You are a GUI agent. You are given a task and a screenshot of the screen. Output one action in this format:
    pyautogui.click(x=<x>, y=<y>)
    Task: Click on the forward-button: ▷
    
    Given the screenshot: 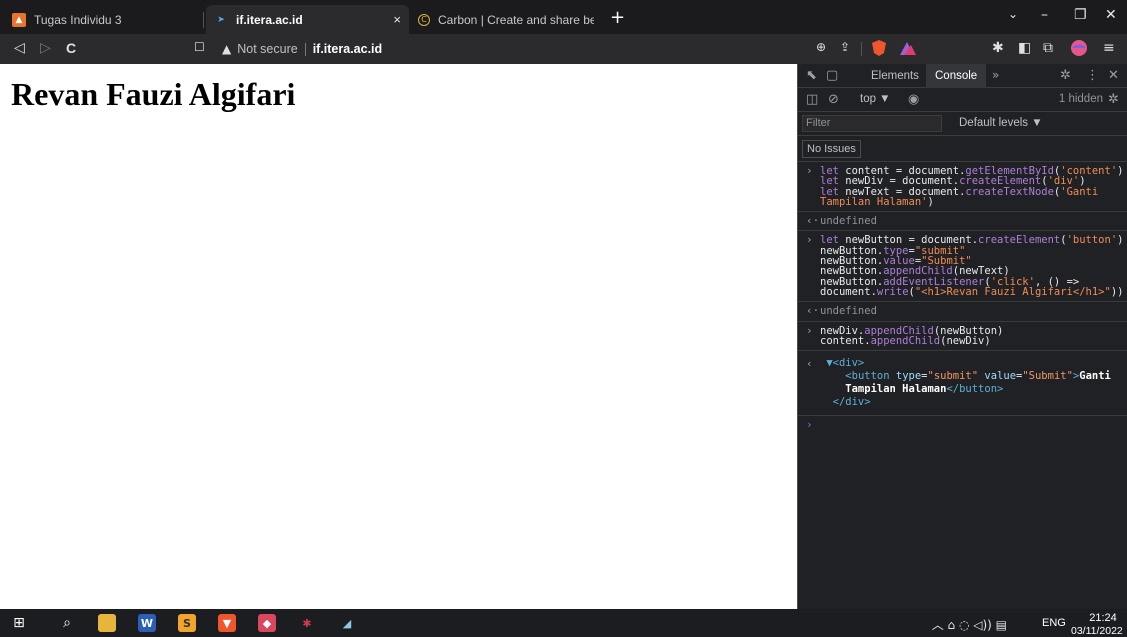 What is the action you would take?
    pyautogui.click(x=45, y=48)
    